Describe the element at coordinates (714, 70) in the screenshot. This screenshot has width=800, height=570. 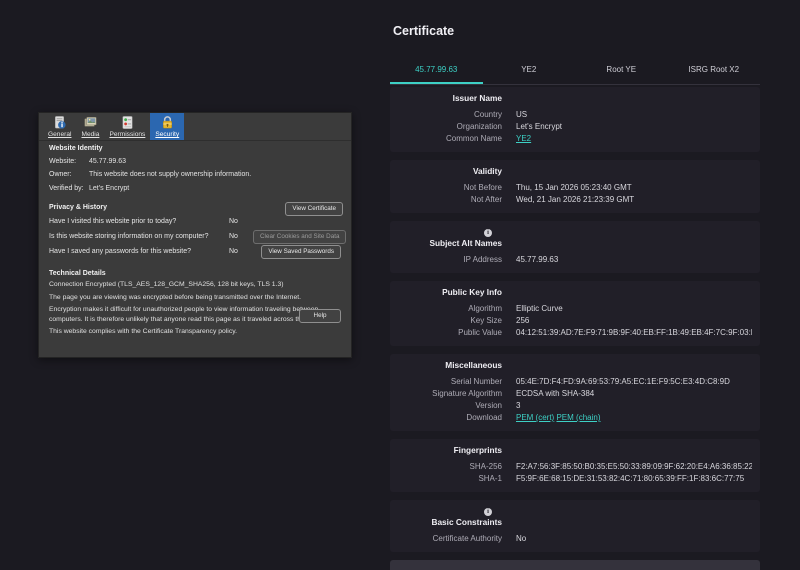
I see `cert-tab-isrg-root-x2: ISRG Root X2` at that location.